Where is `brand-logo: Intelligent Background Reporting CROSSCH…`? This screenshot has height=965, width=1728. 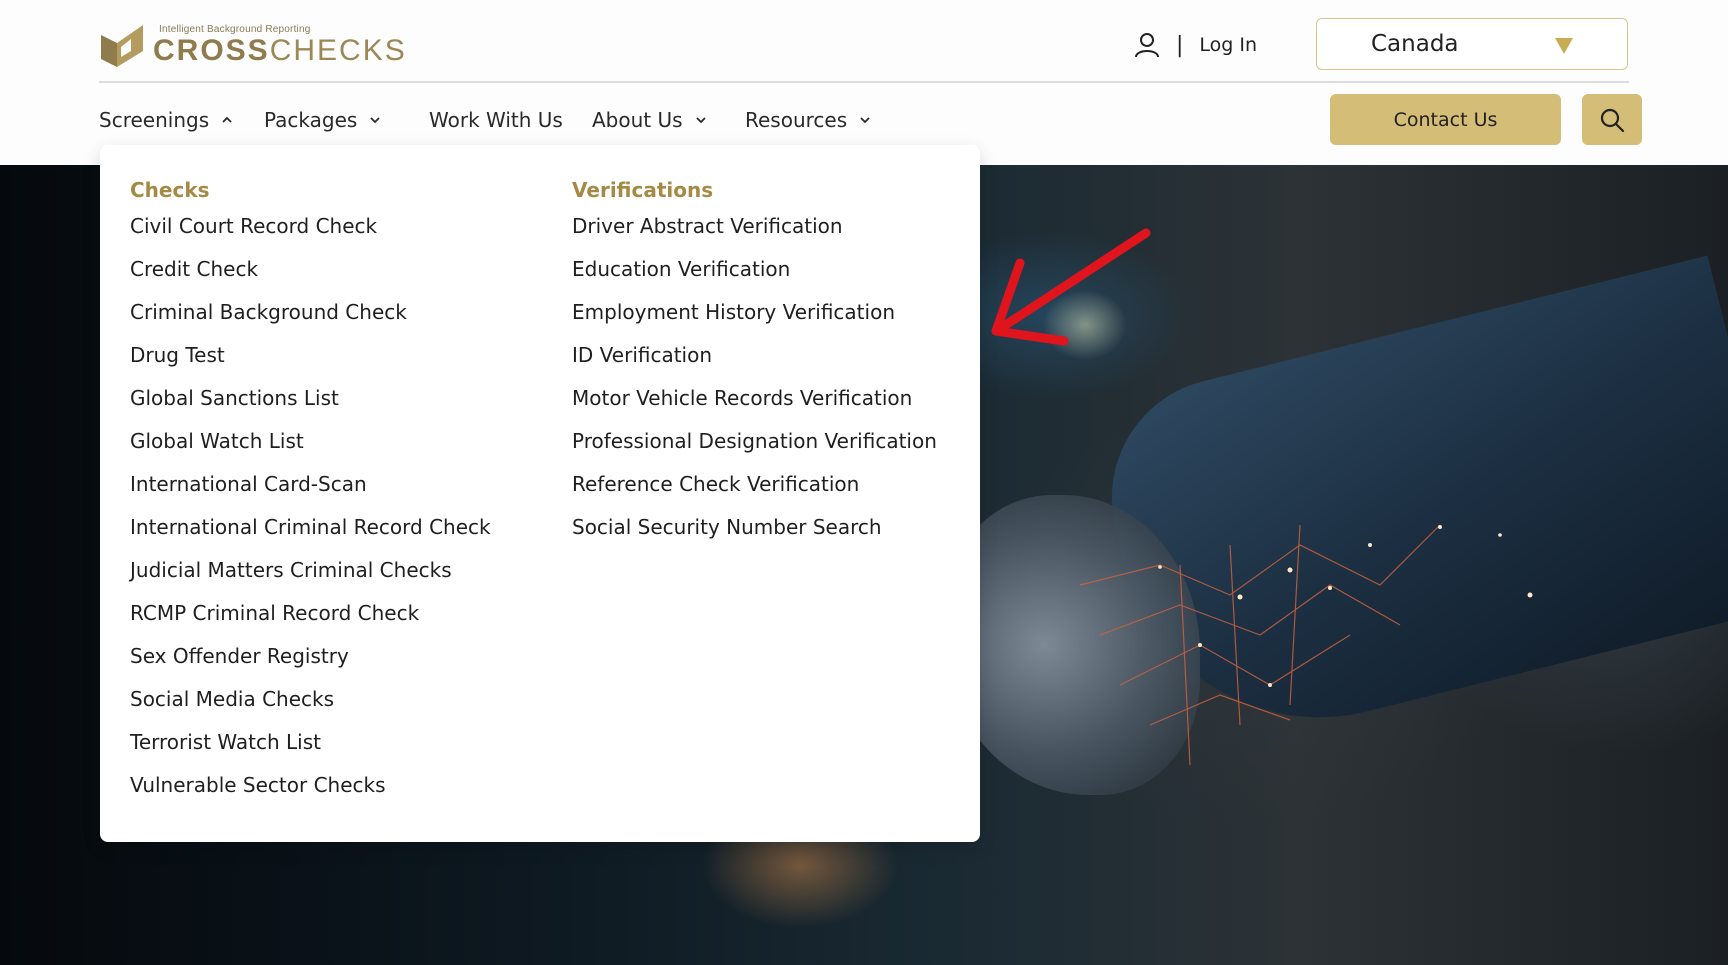 brand-logo: Intelligent Background Reporting CROSSCH… is located at coordinates (253, 45).